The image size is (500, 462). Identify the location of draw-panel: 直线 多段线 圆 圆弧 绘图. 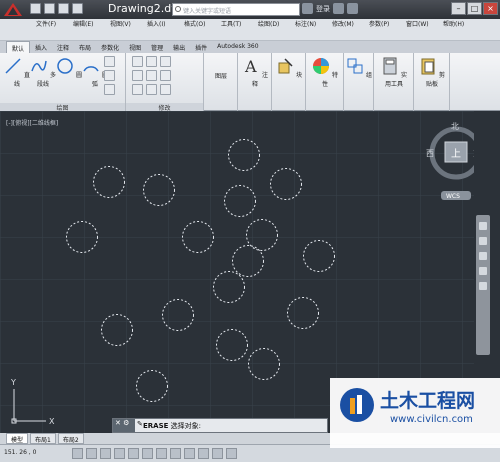
(63, 82).